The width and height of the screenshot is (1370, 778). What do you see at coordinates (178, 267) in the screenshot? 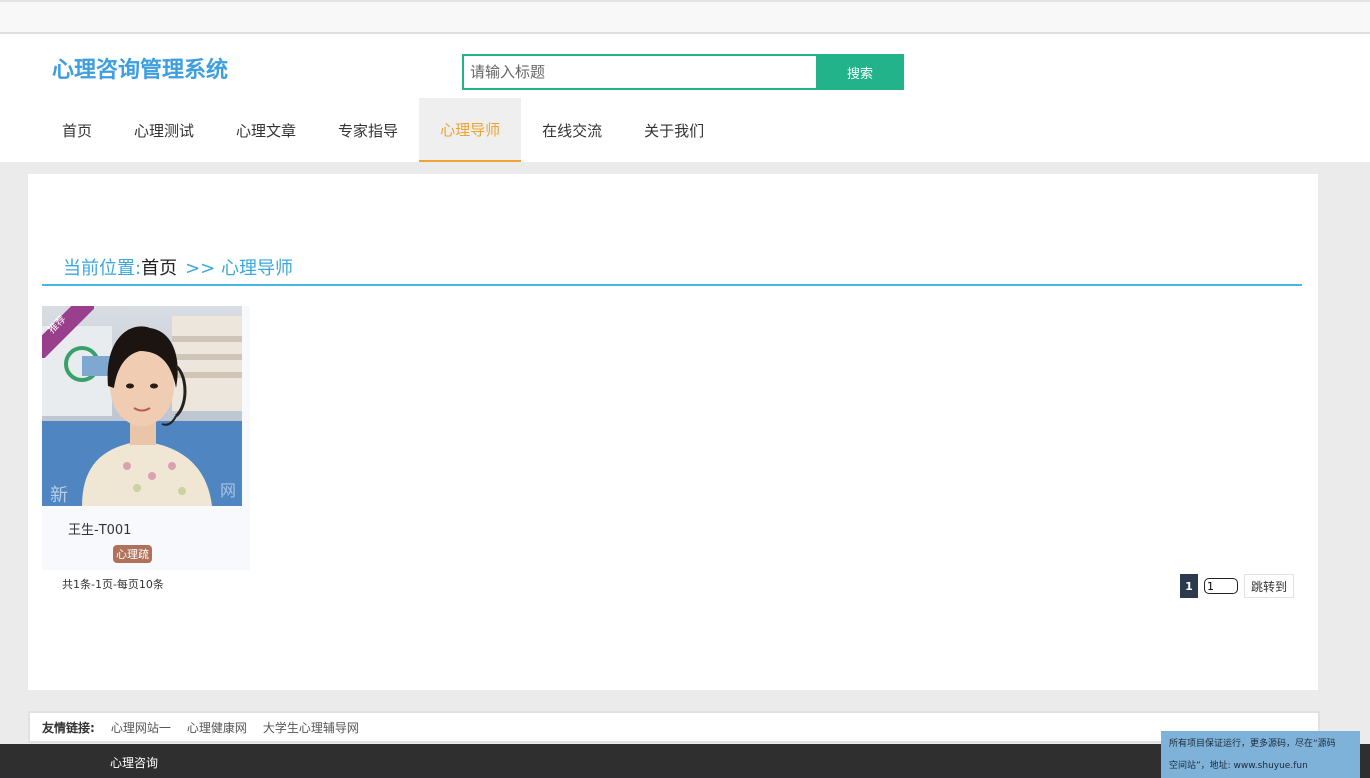
I see `breadcrumb: 当前位置: 首页 >> 心理导师` at bounding box center [178, 267].